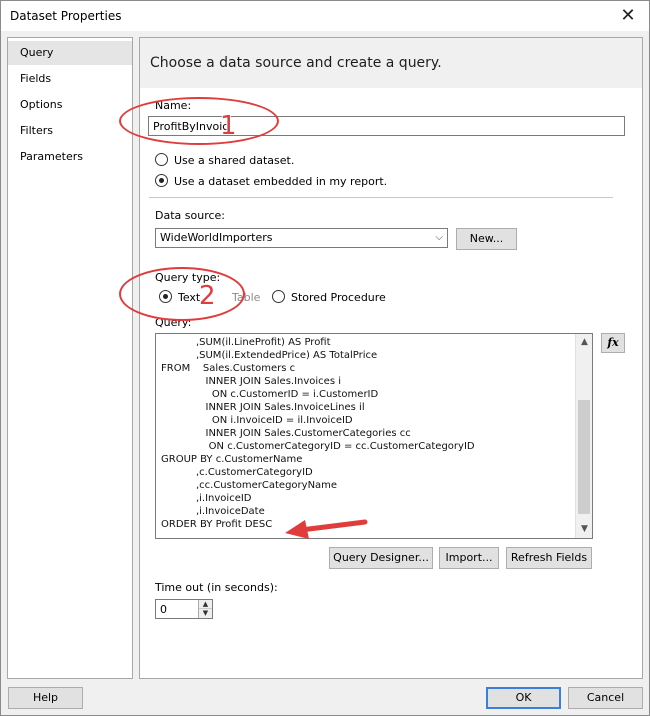  I want to click on query-line: ,SUM(il.ExtendedPrice) AS TotalPrice, so click(269, 355).